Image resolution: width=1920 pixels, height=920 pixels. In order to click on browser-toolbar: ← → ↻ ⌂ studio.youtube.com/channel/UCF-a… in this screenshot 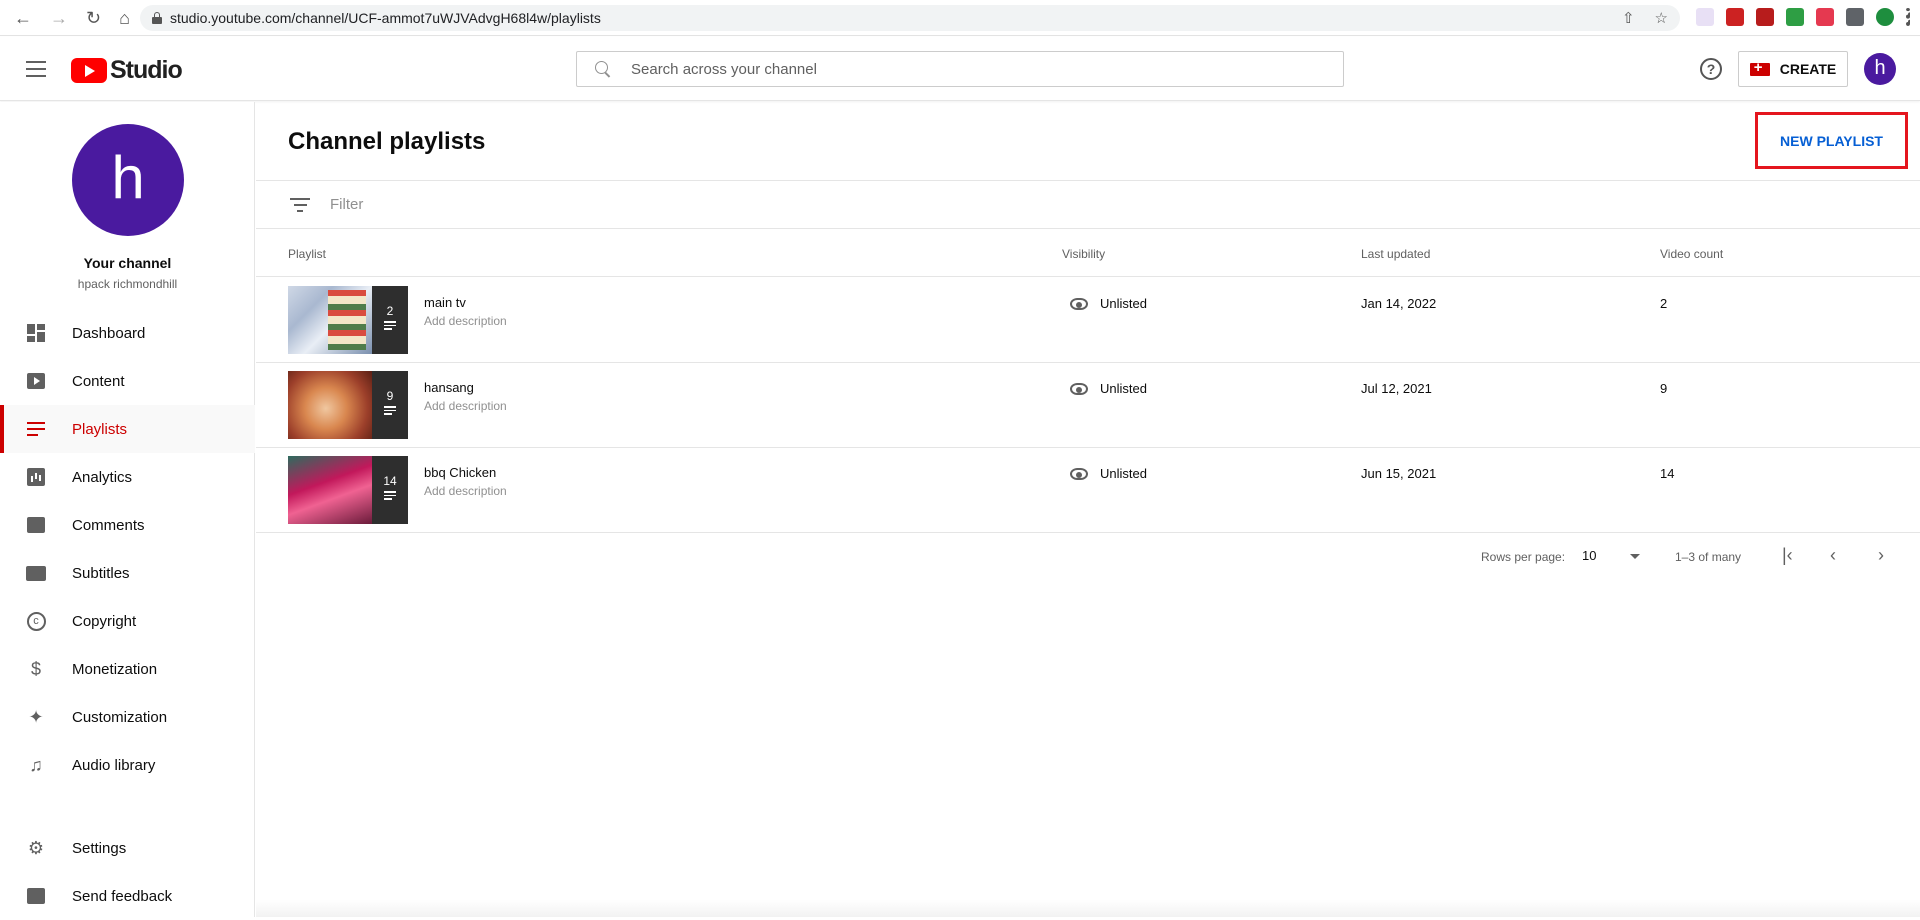, I will do `click(960, 18)`.